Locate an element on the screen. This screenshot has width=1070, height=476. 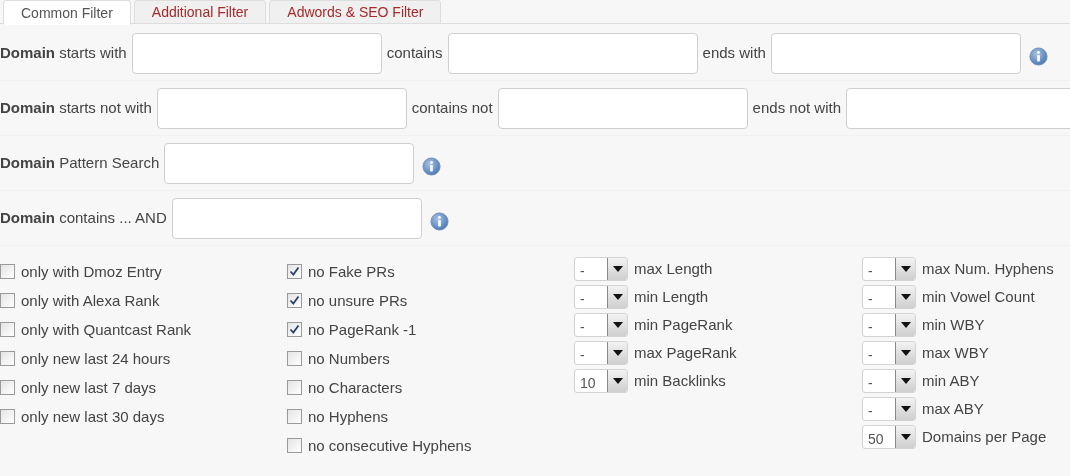
dropdown-label: max ABY is located at coordinates (953, 408).